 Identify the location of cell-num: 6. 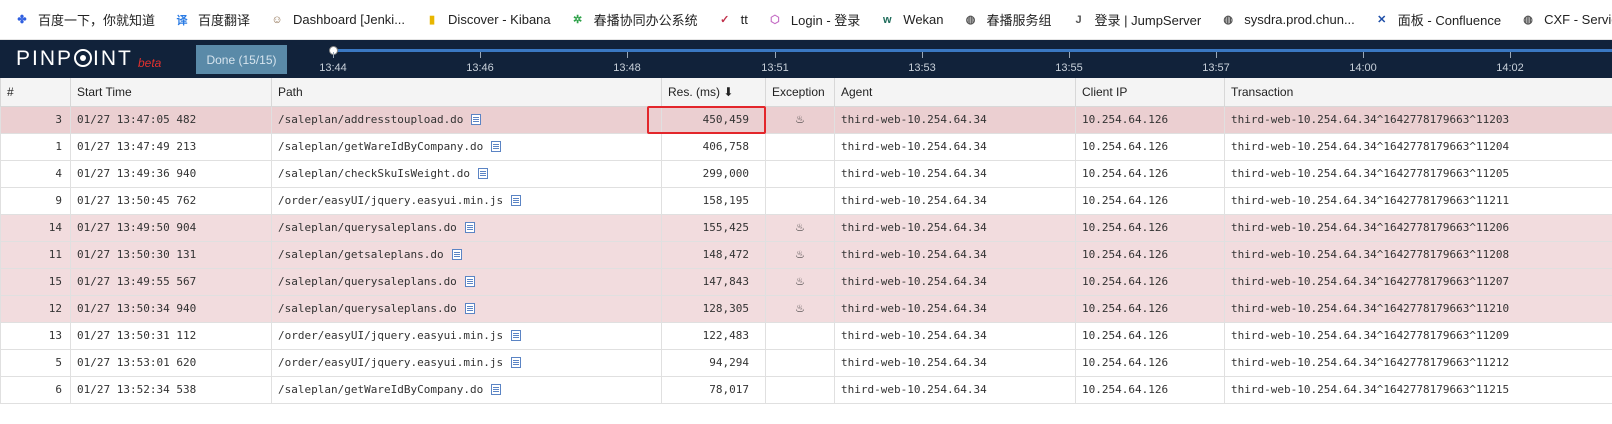
(35, 389).